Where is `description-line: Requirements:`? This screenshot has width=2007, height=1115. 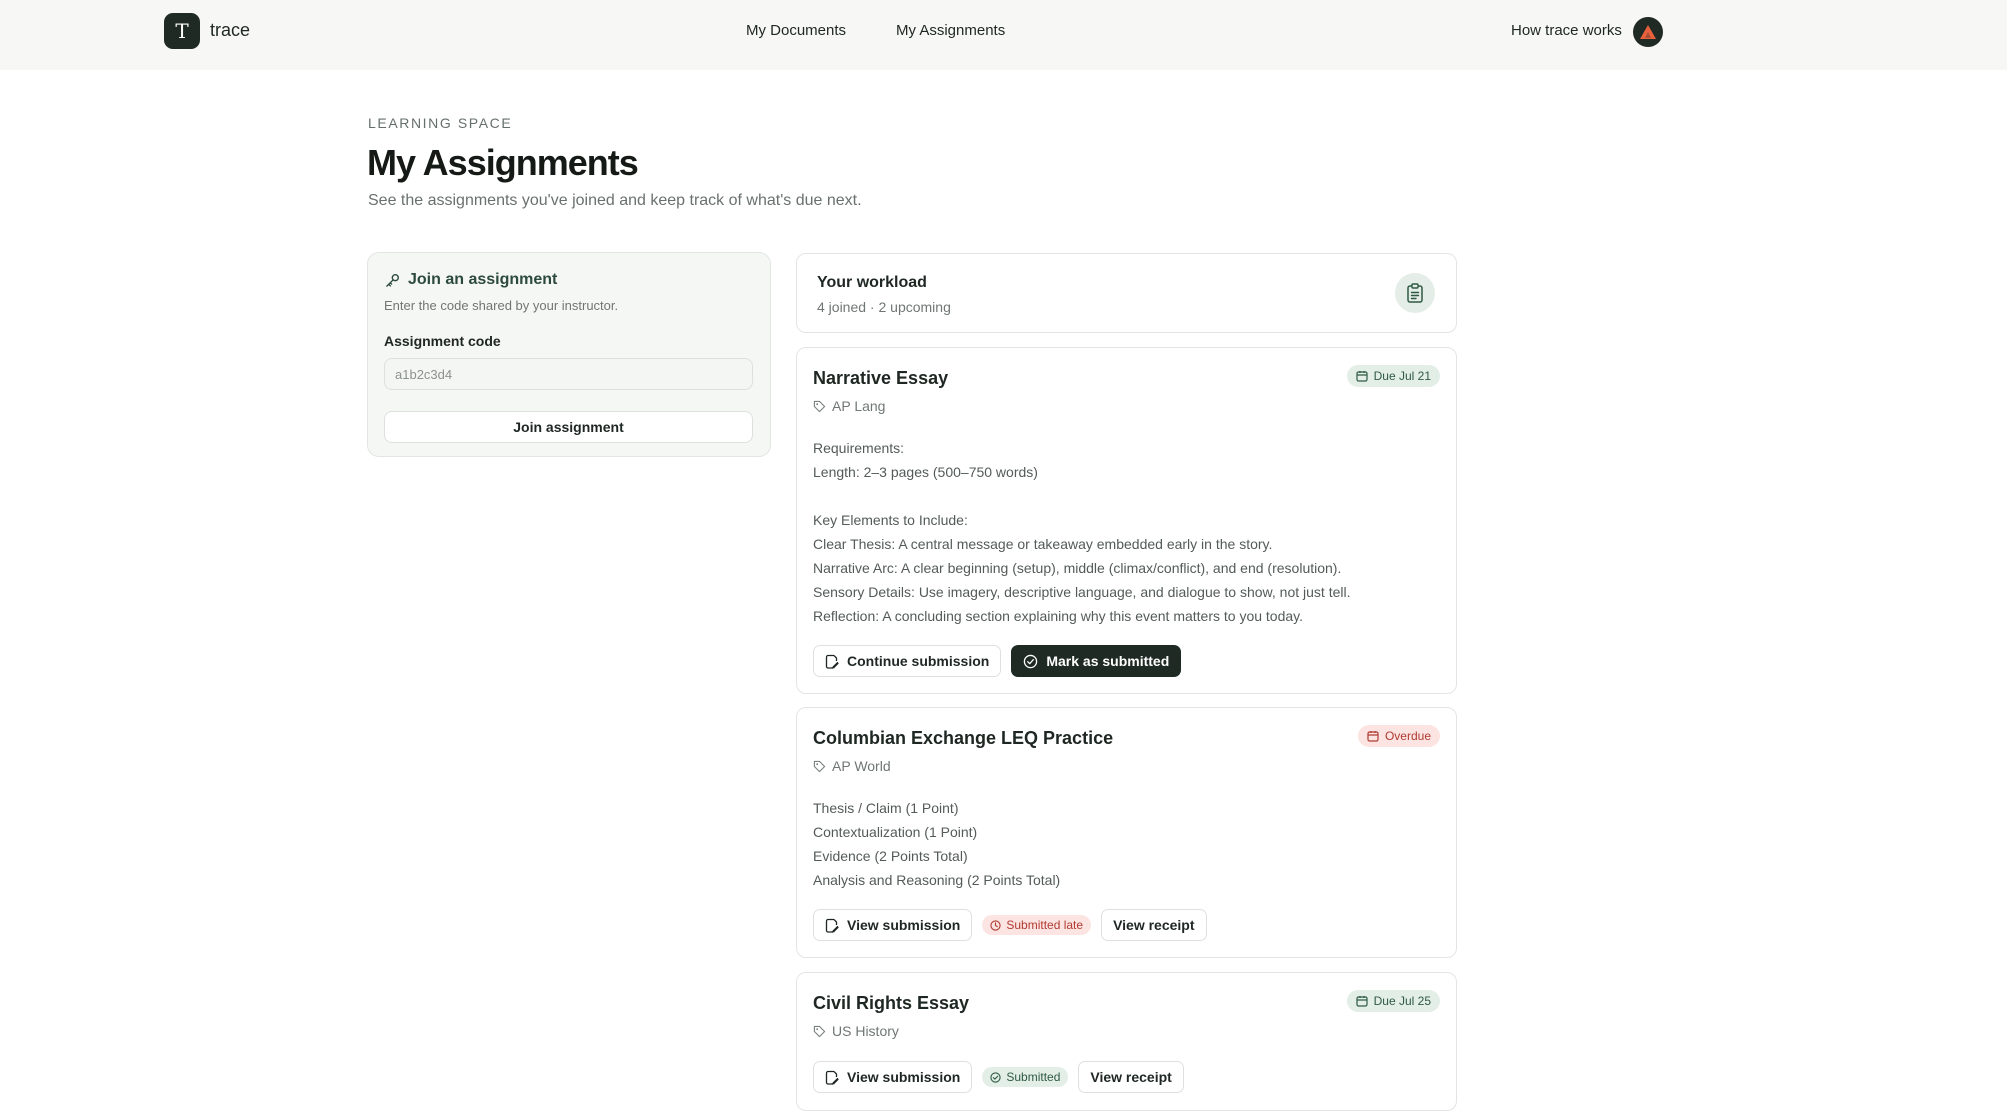 description-line: Requirements: is located at coordinates (859, 448).